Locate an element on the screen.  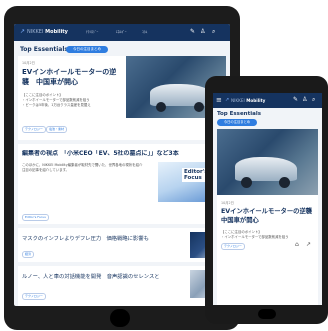
featured-article-image is located at coordinates (267, 162).